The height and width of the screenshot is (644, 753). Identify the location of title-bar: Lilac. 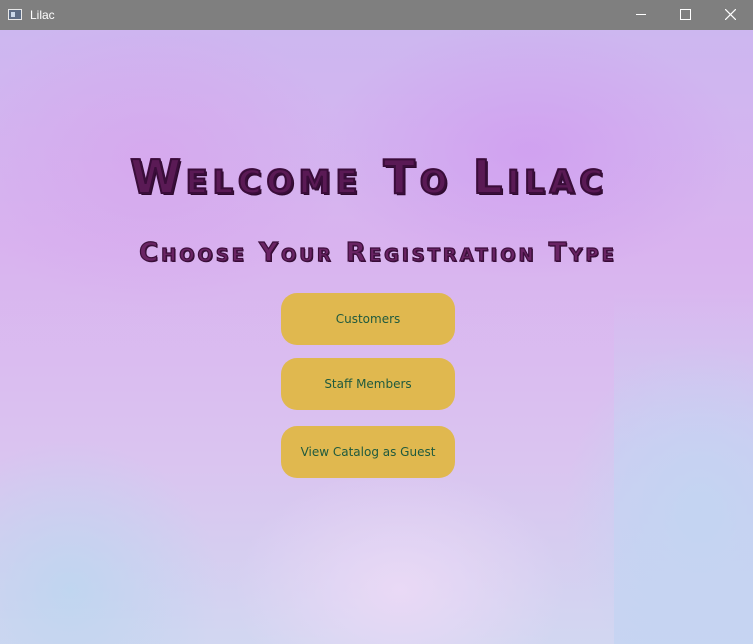
(376, 15).